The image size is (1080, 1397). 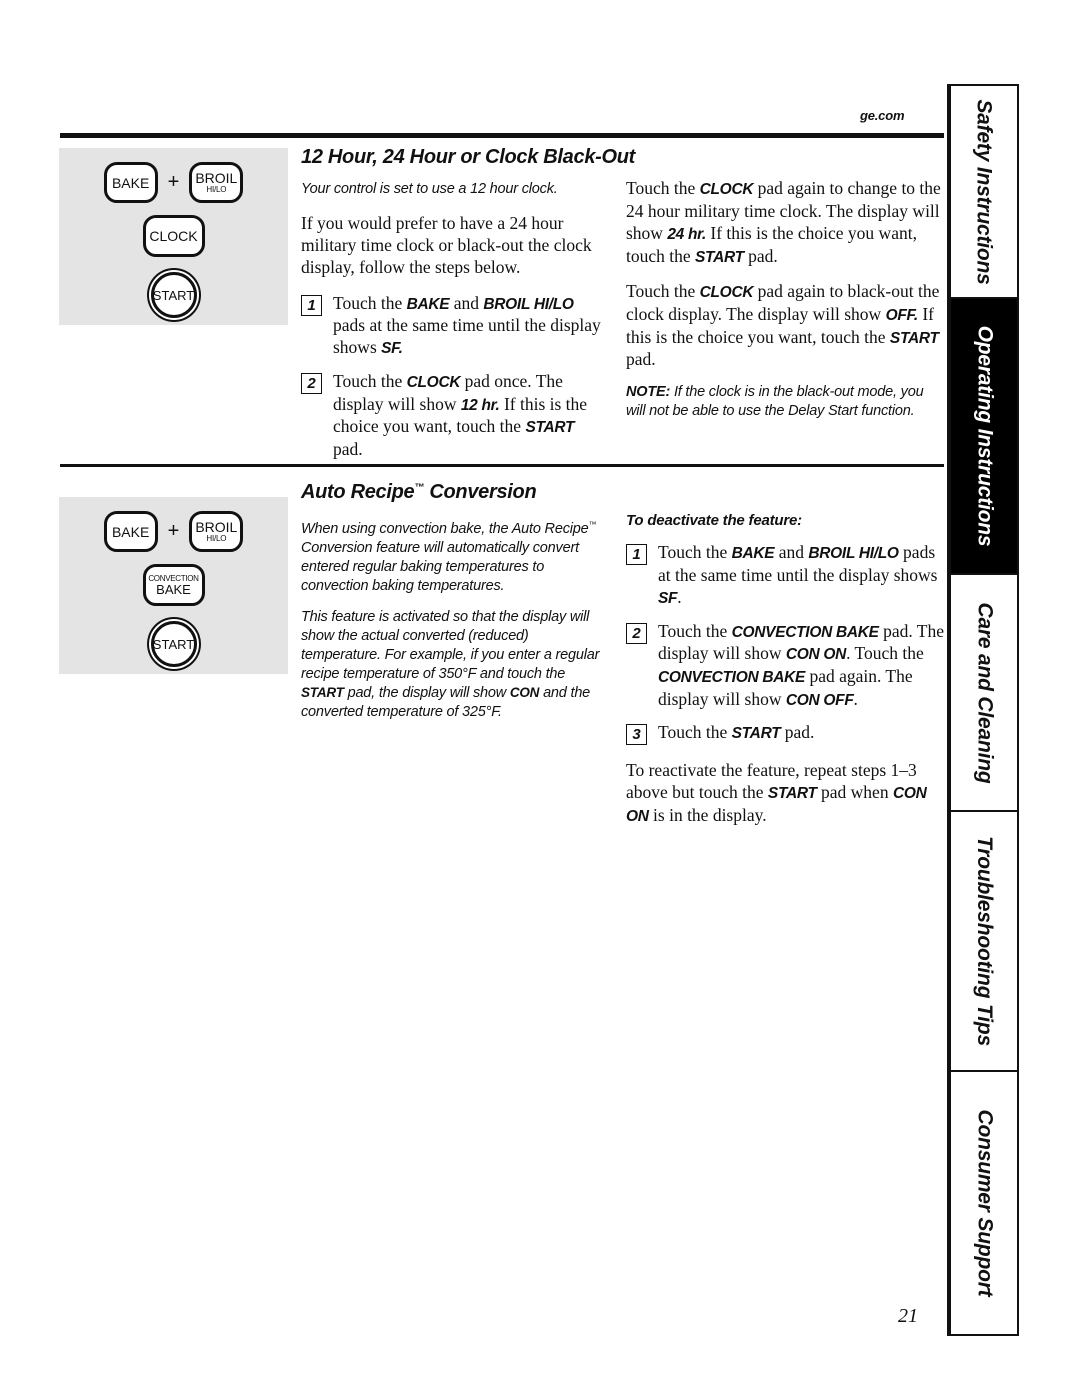 I want to click on heading-base: Auto Recipe, so click(x=358, y=492).